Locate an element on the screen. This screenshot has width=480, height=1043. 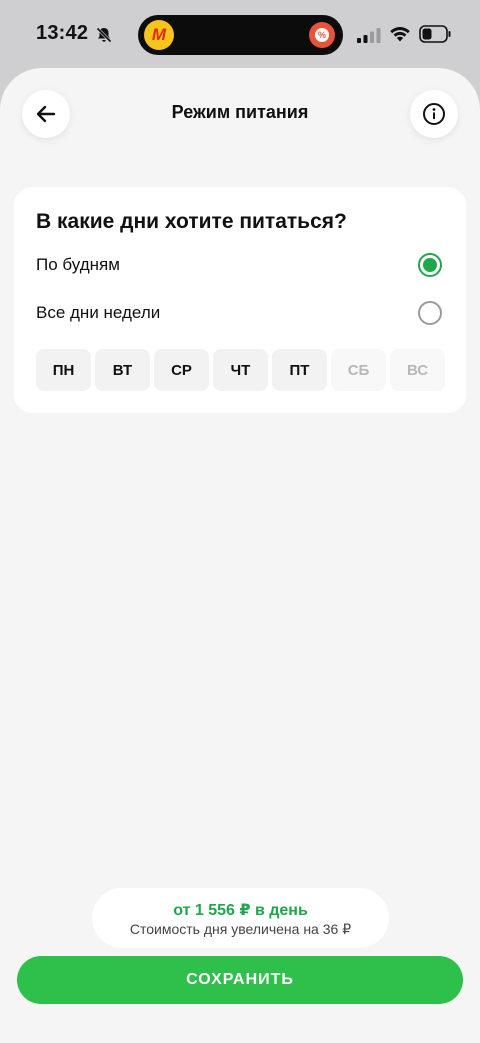
option-label: Все дни недели is located at coordinates (98, 312).